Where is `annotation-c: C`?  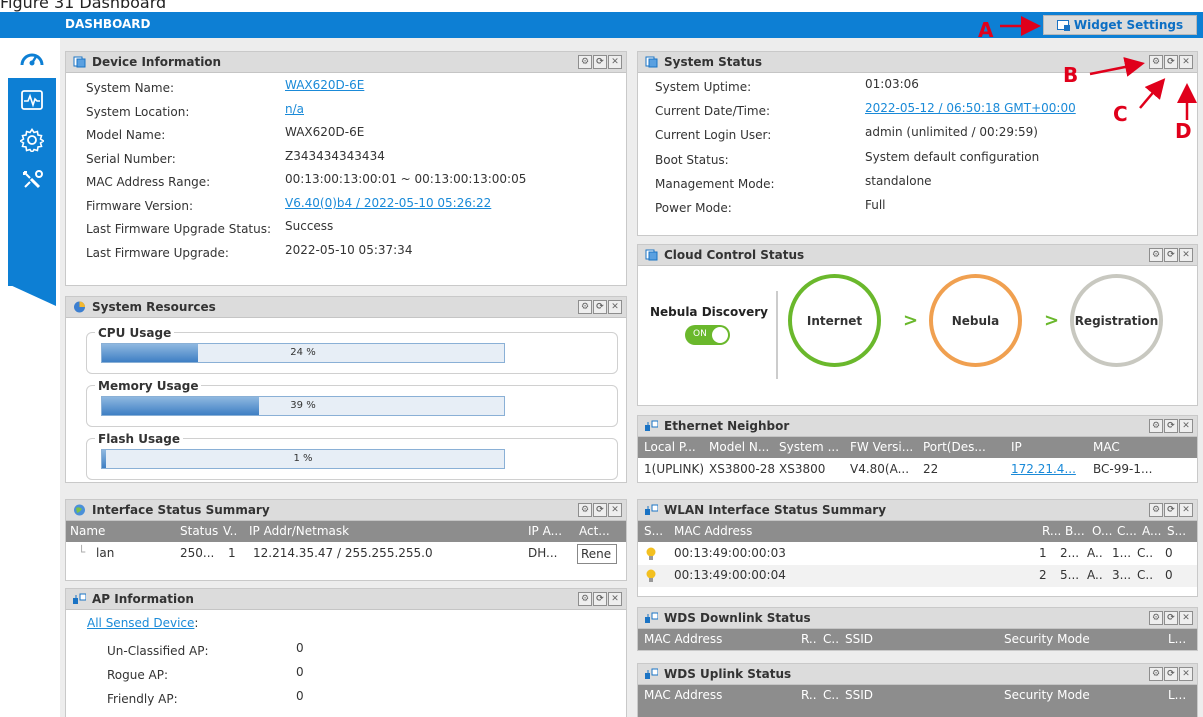
annotation-c: C is located at coordinates (1120, 114).